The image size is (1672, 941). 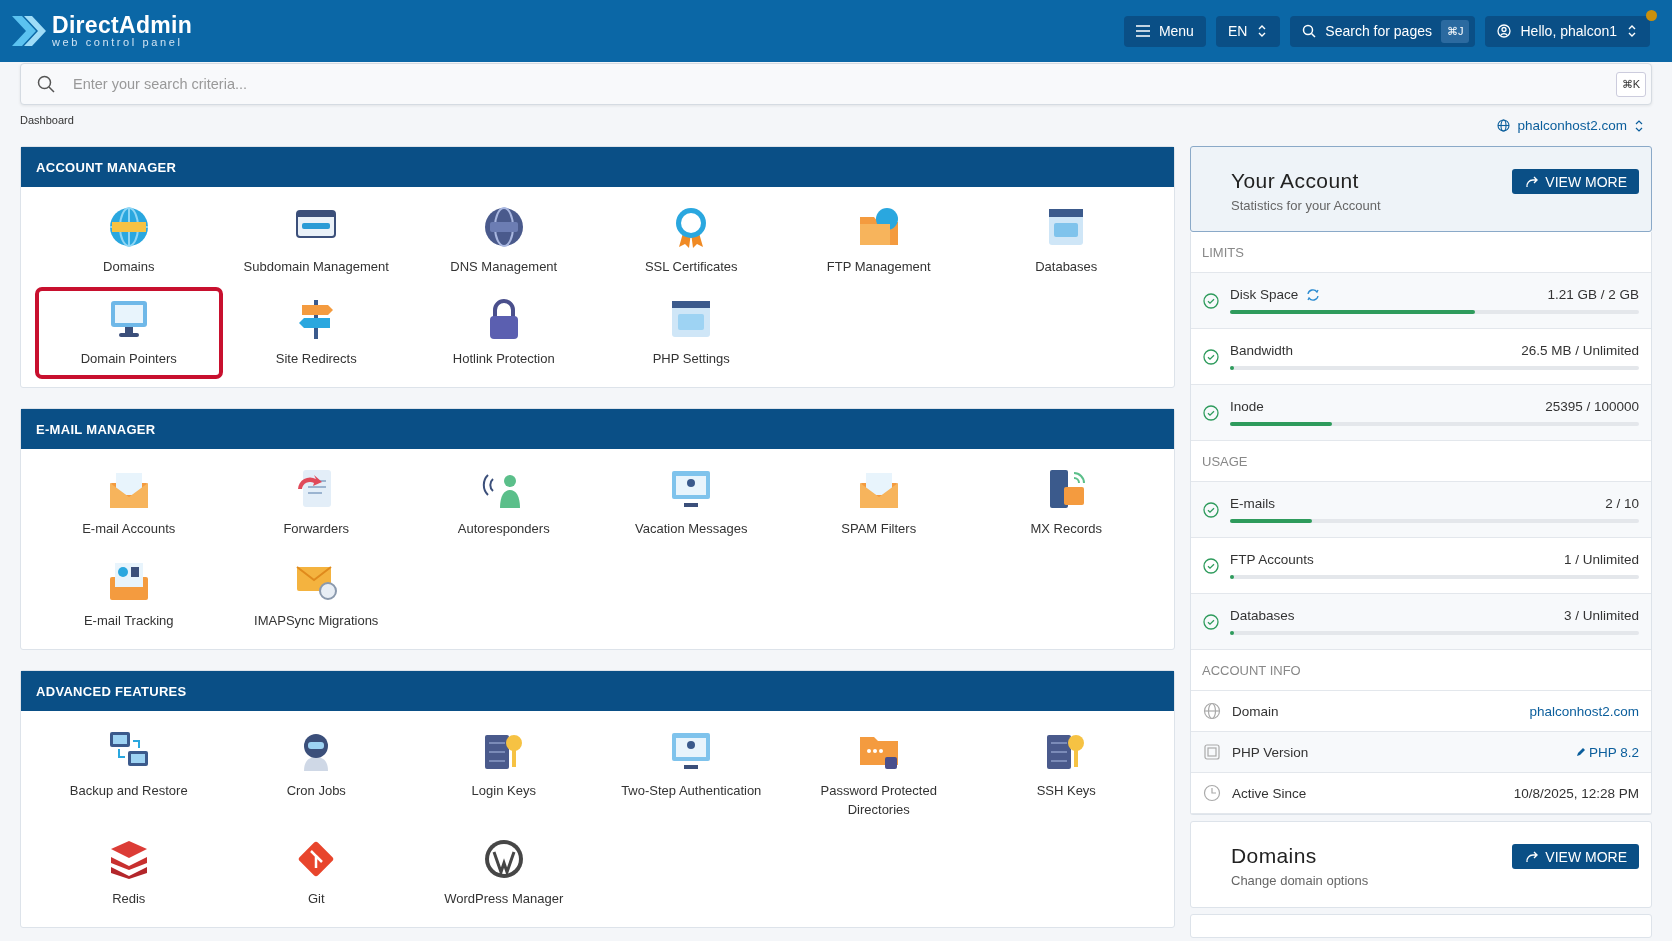 I want to click on card-subtitle: Statistics for your Account, so click(x=1306, y=205).